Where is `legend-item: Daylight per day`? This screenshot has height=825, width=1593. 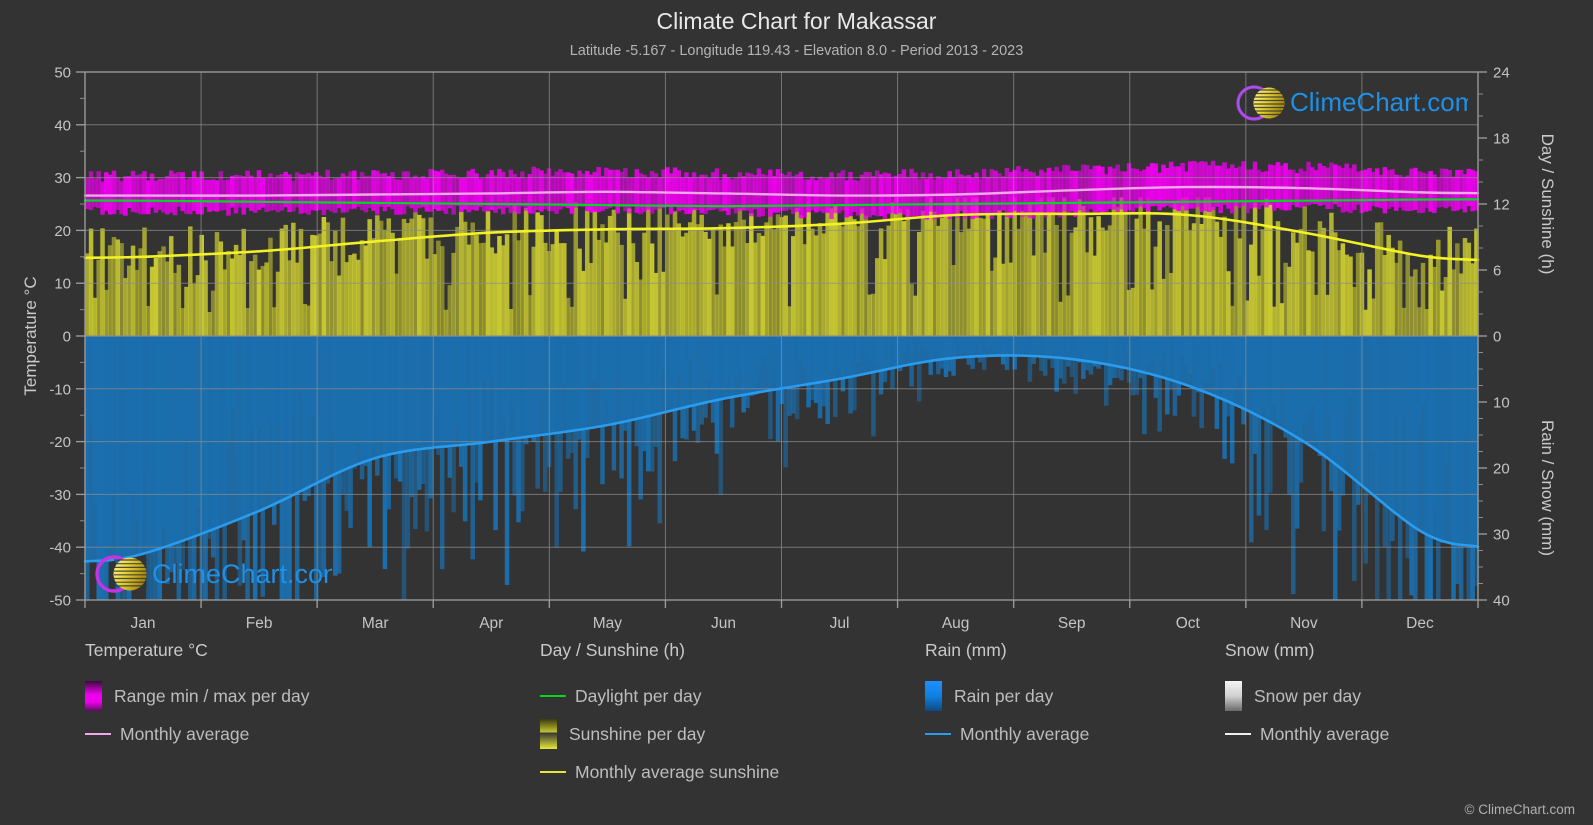
legend-item: Daylight per day is located at coordinates (659, 696).